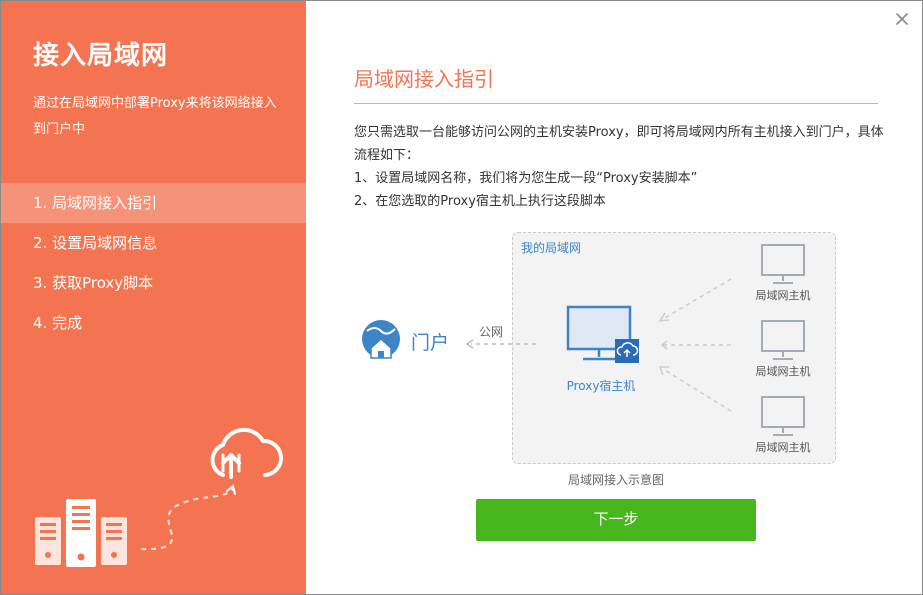 This screenshot has width=923, height=595. What do you see at coordinates (424, 79) in the screenshot?
I see `page-title: 局域网接入指引` at bounding box center [424, 79].